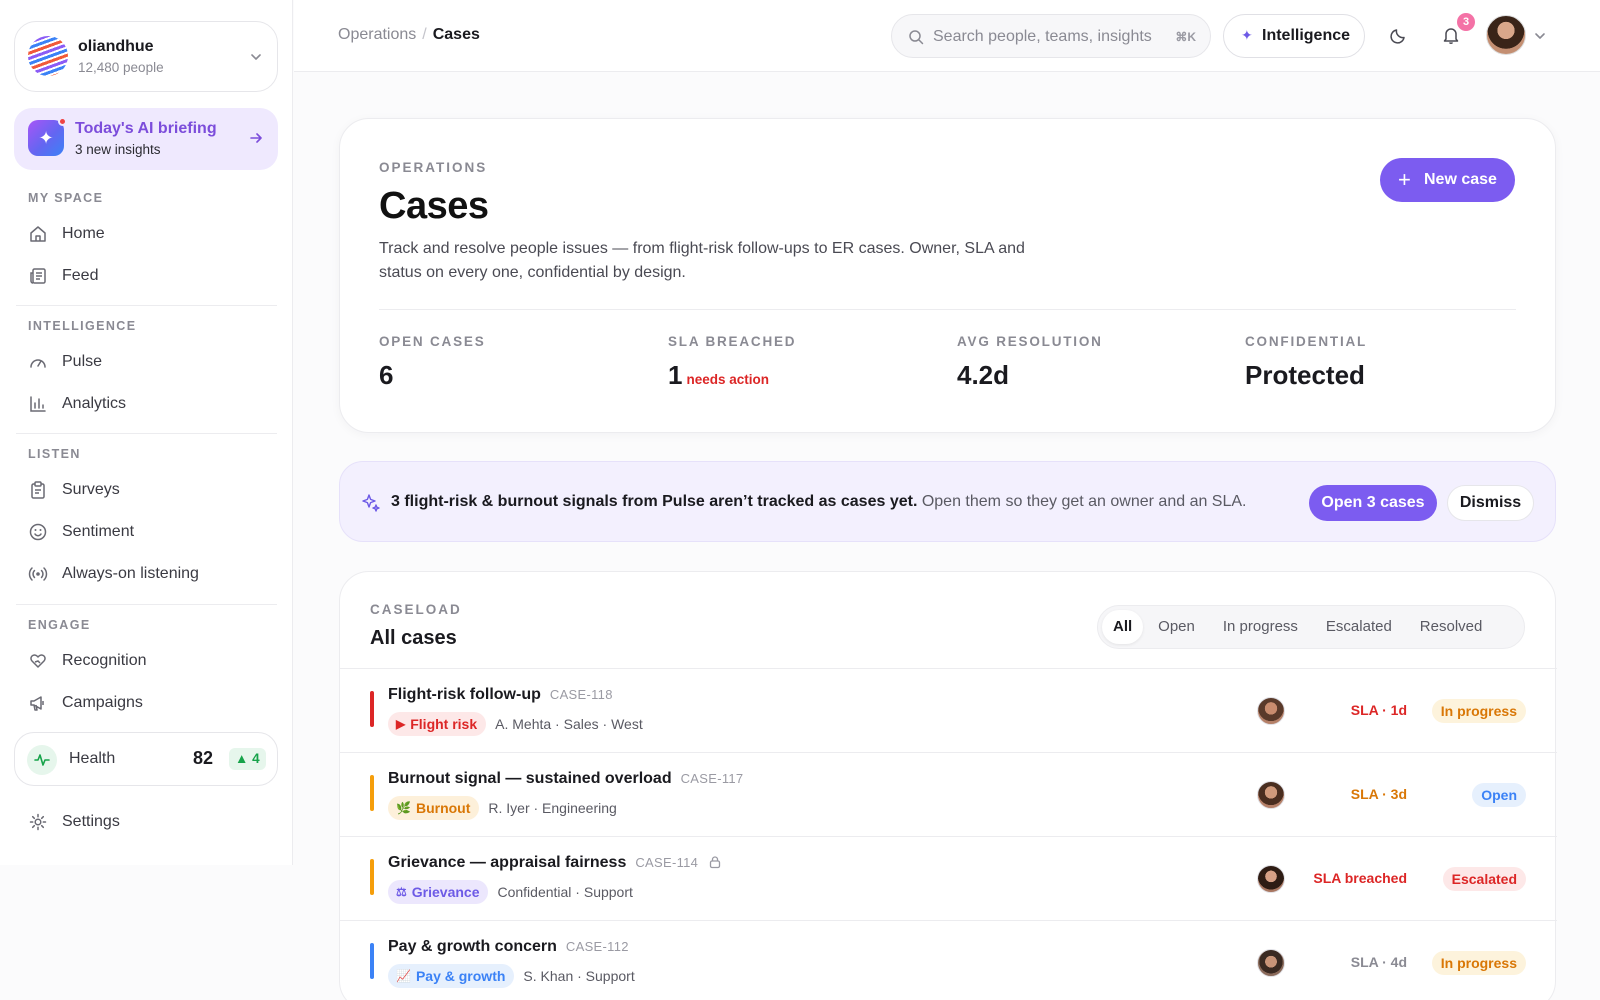 Image resolution: width=1600 pixels, height=1000 pixels. Describe the element at coordinates (715, 862) in the screenshot. I see `lock-icon` at that location.